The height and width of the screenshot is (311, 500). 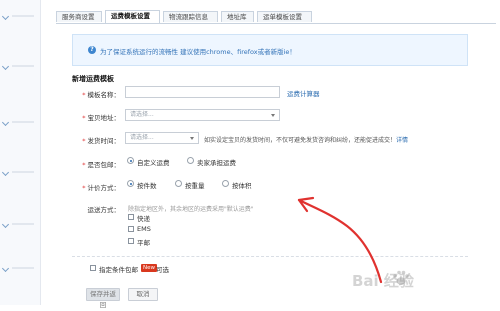 What do you see at coordinates (202, 92) in the screenshot?
I see `template-name-input` at bounding box center [202, 92].